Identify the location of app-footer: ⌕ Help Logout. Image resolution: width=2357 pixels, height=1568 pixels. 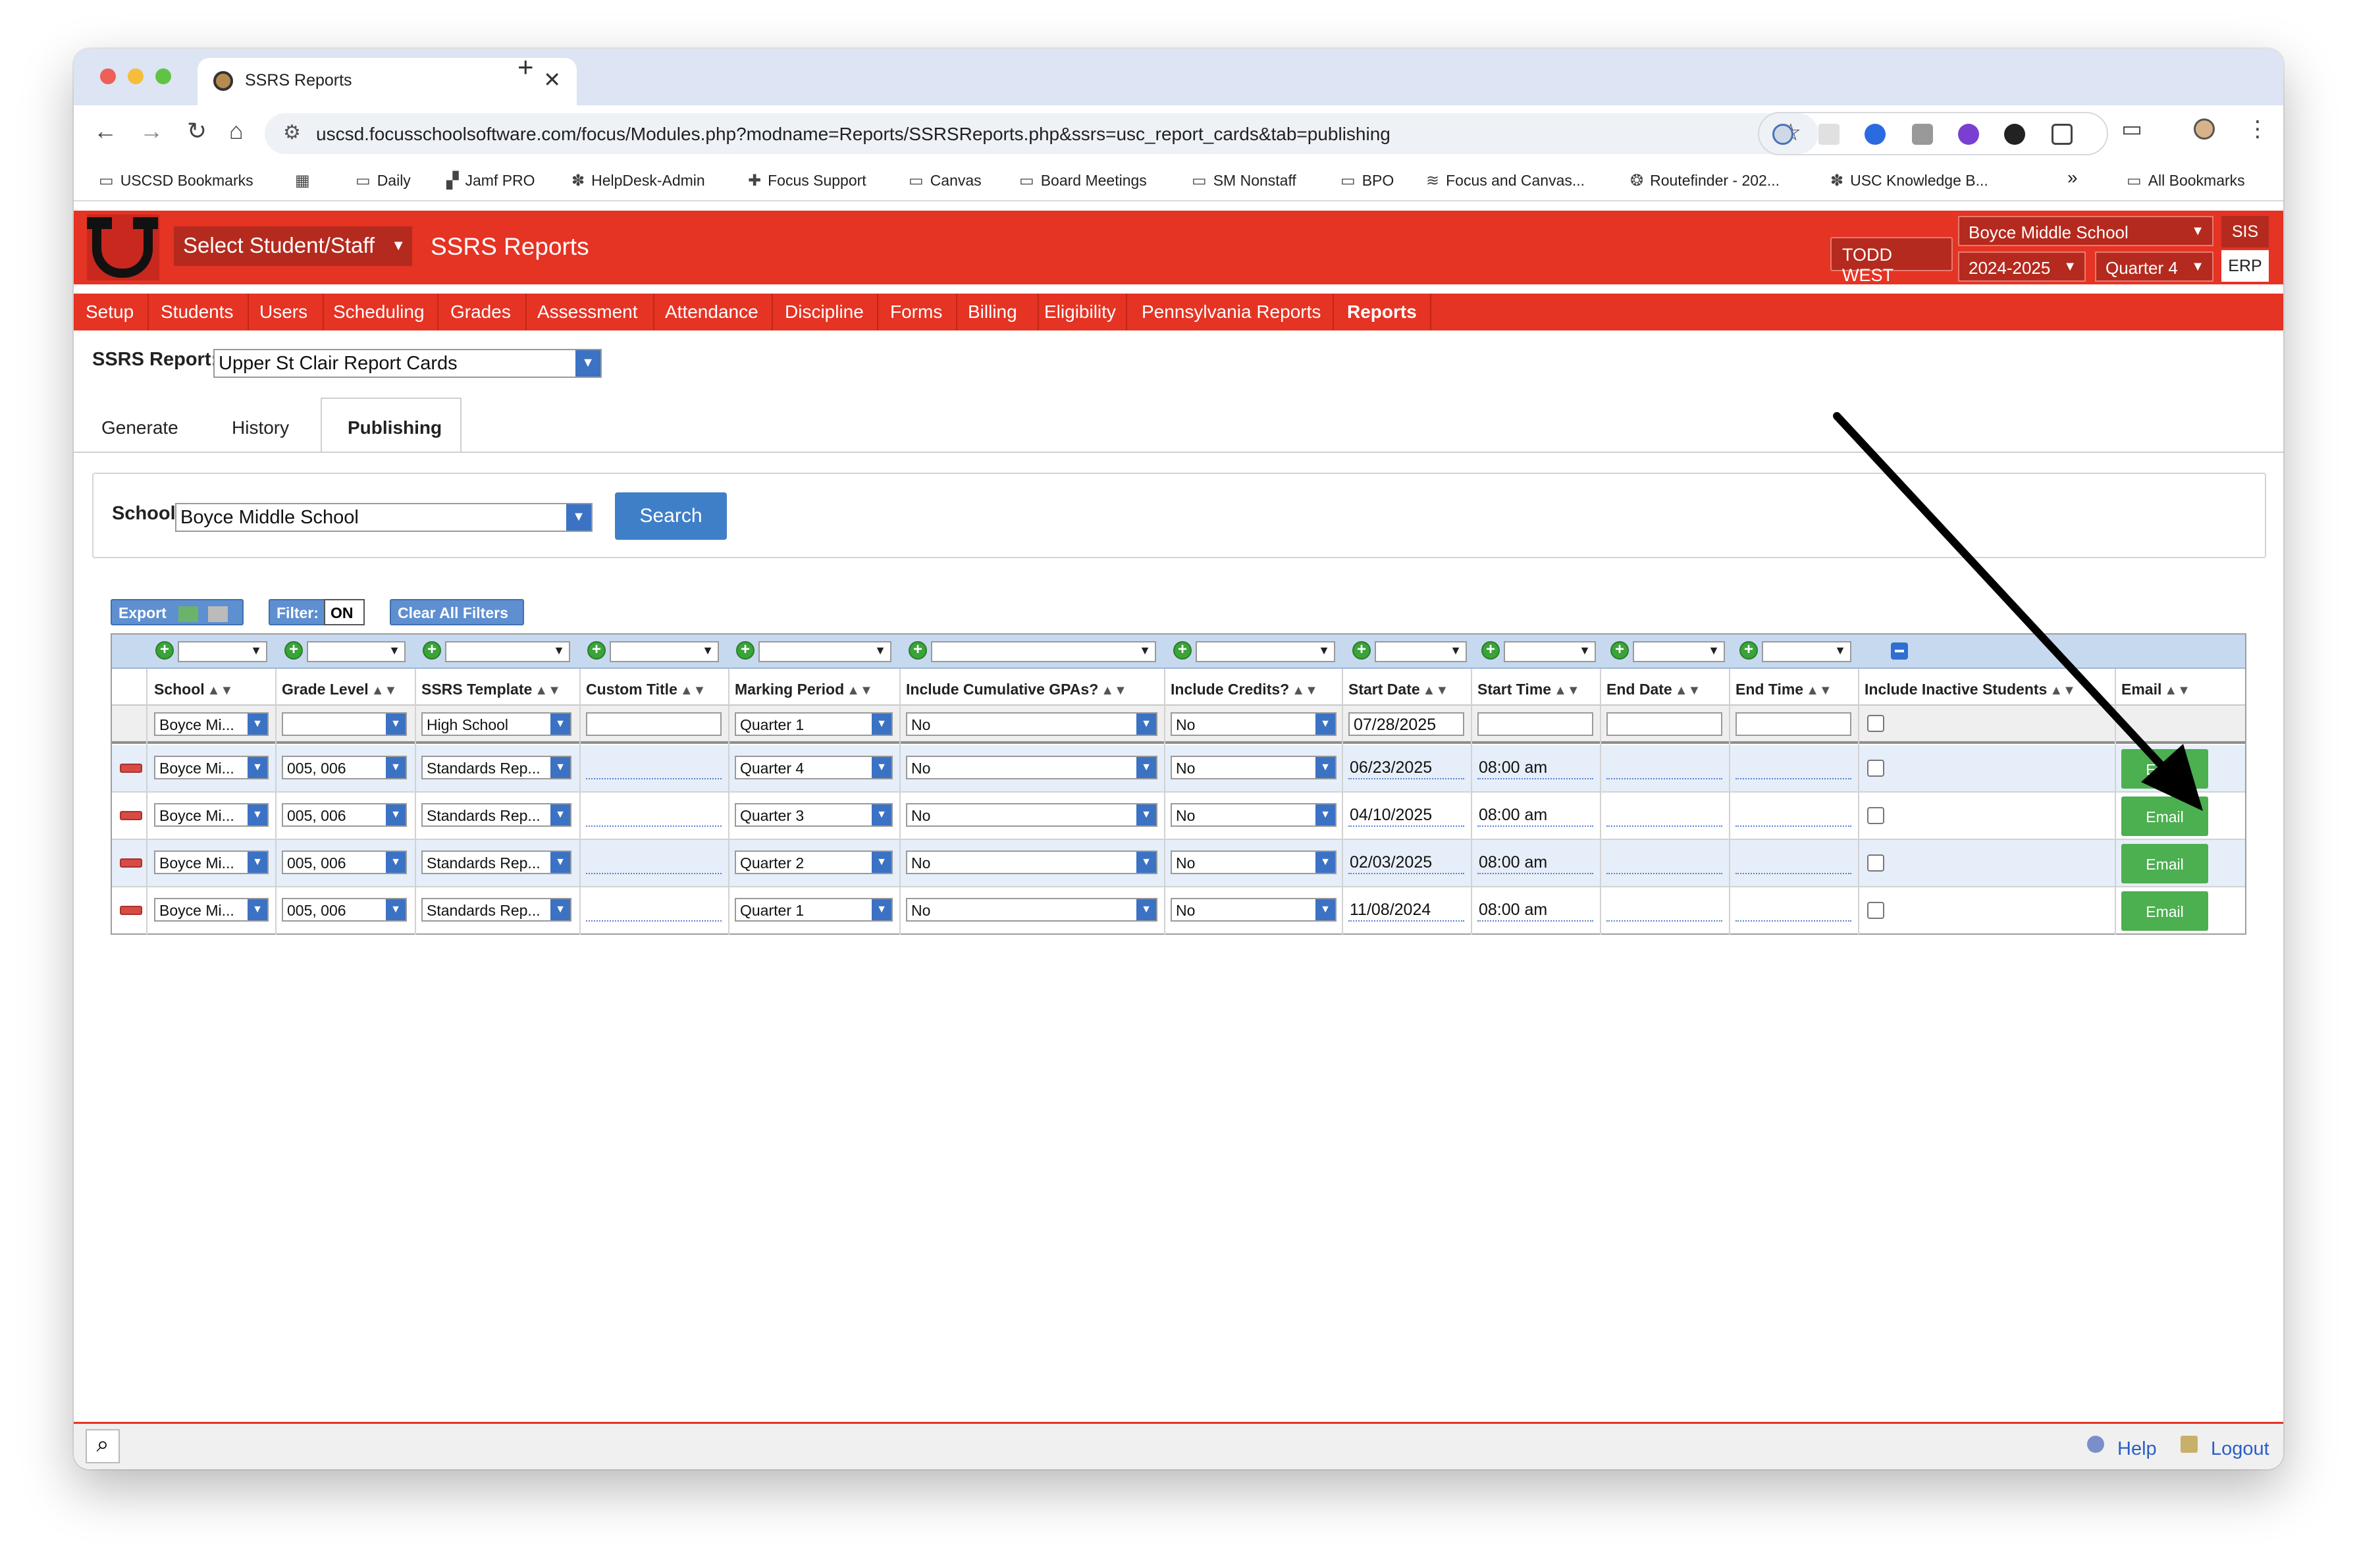
(1178, 1446).